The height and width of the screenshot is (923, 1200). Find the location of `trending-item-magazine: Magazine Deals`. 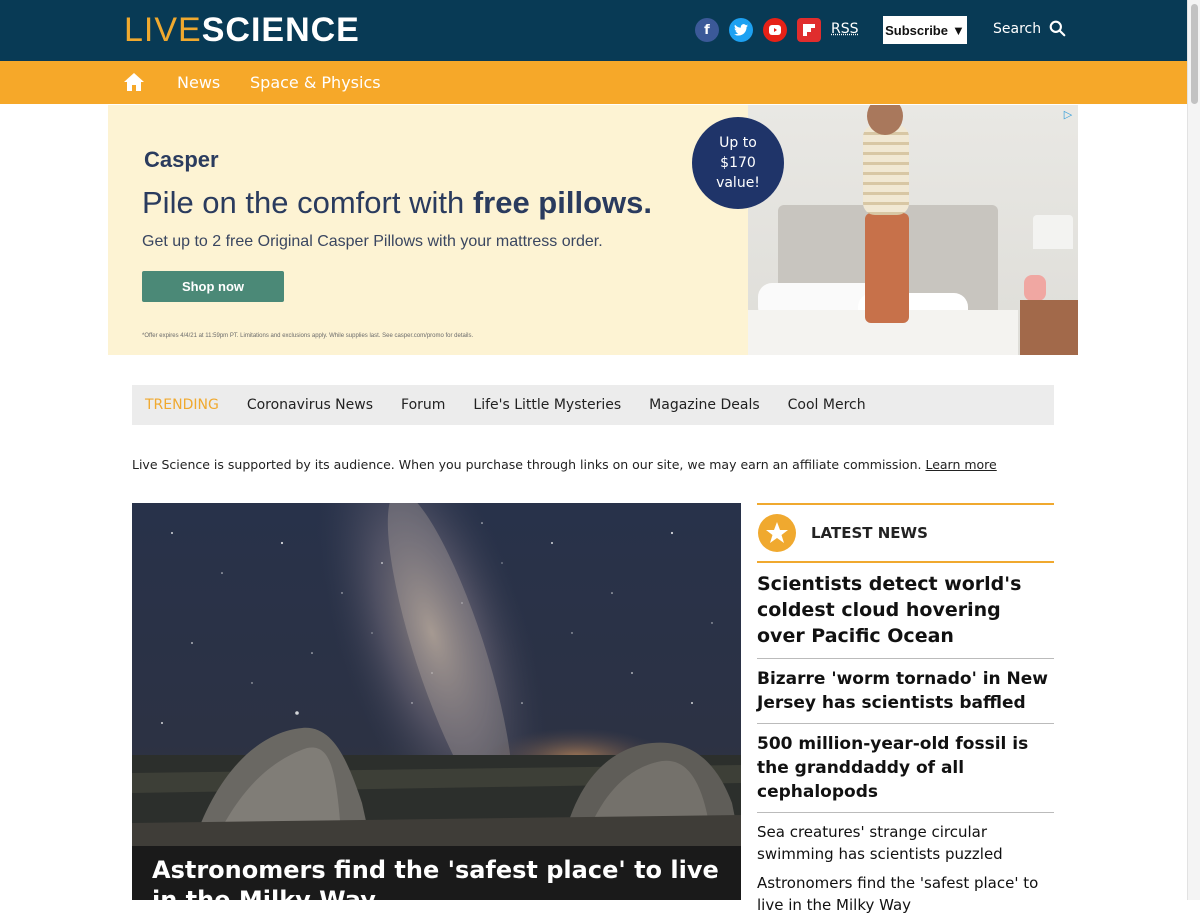

trending-item-magazine: Magazine Deals is located at coordinates (704, 405).